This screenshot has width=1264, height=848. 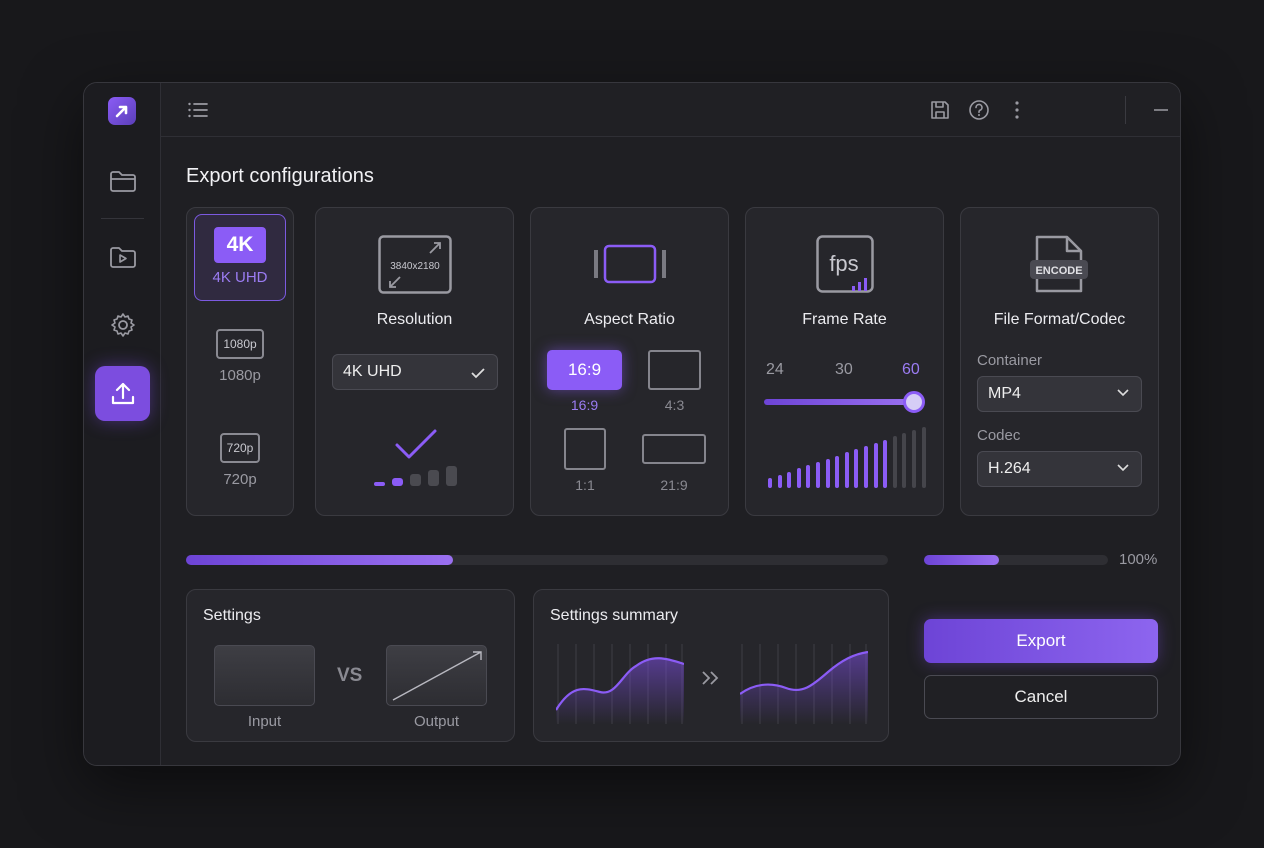 What do you see at coordinates (240, 448) in the screenshot?
I see `720p-badge: 720p` at bounding box center [240, 448].